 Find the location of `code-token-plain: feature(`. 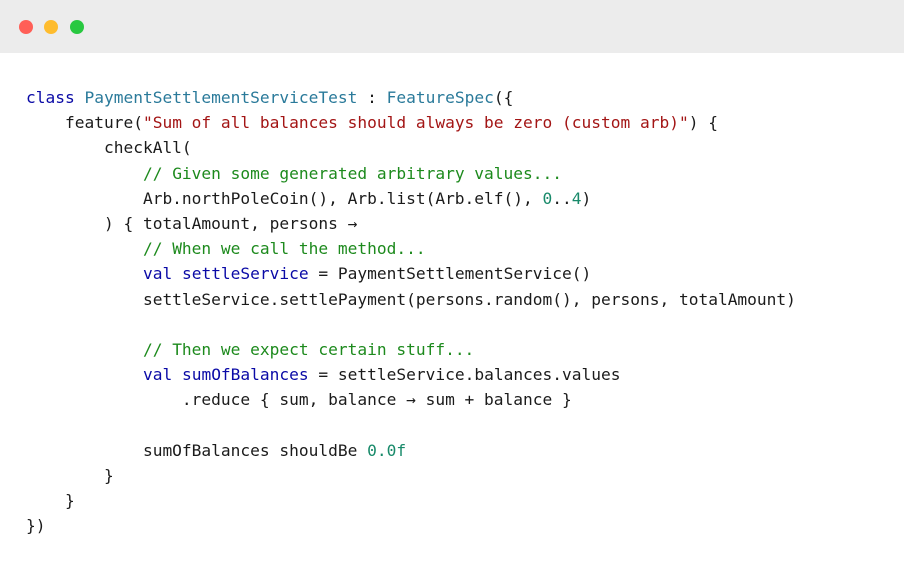

code-token-plain: feature( is located at coordinates (84, 123).